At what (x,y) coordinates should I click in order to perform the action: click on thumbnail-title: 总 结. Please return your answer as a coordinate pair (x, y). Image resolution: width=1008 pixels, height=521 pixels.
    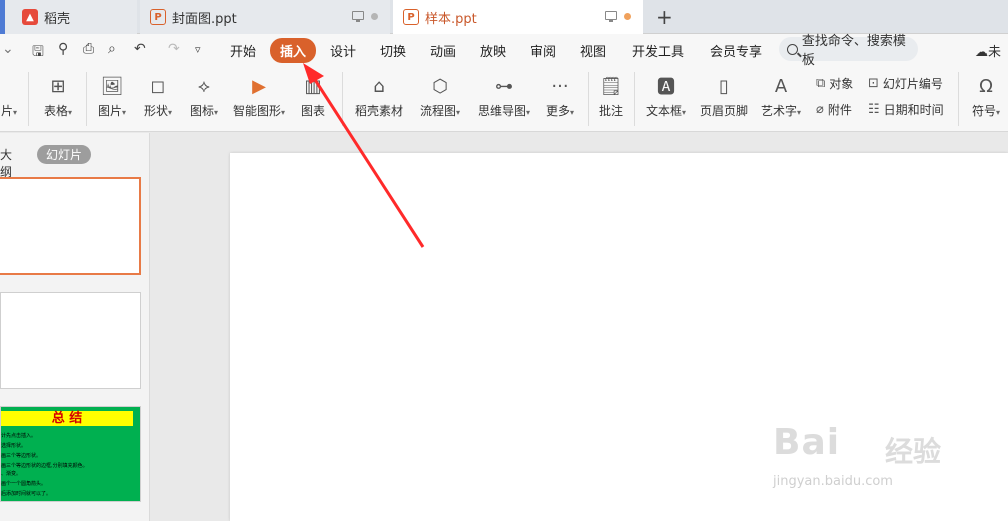
    Looking at the image, I should click on (67, 418).